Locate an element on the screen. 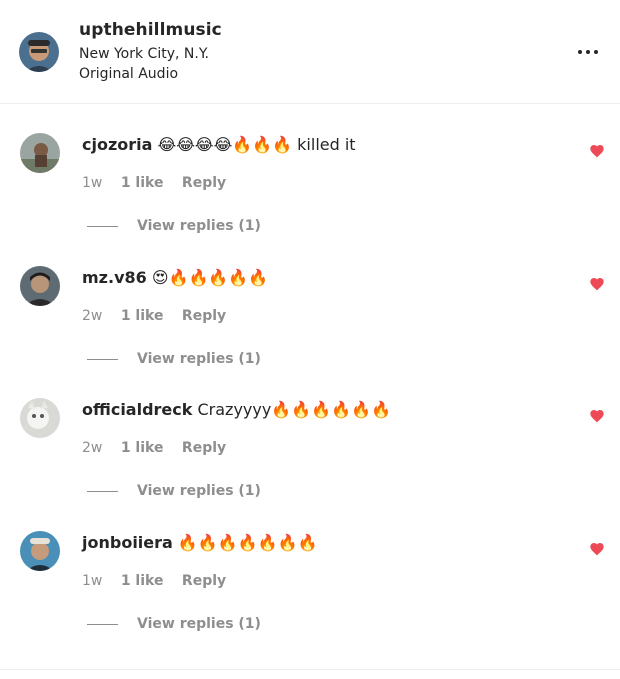 The image size is (620, 679). comment-text: Crazyyyy🔥🔥🔥🔥🔥🔥 is located at coordinates (294, 409).